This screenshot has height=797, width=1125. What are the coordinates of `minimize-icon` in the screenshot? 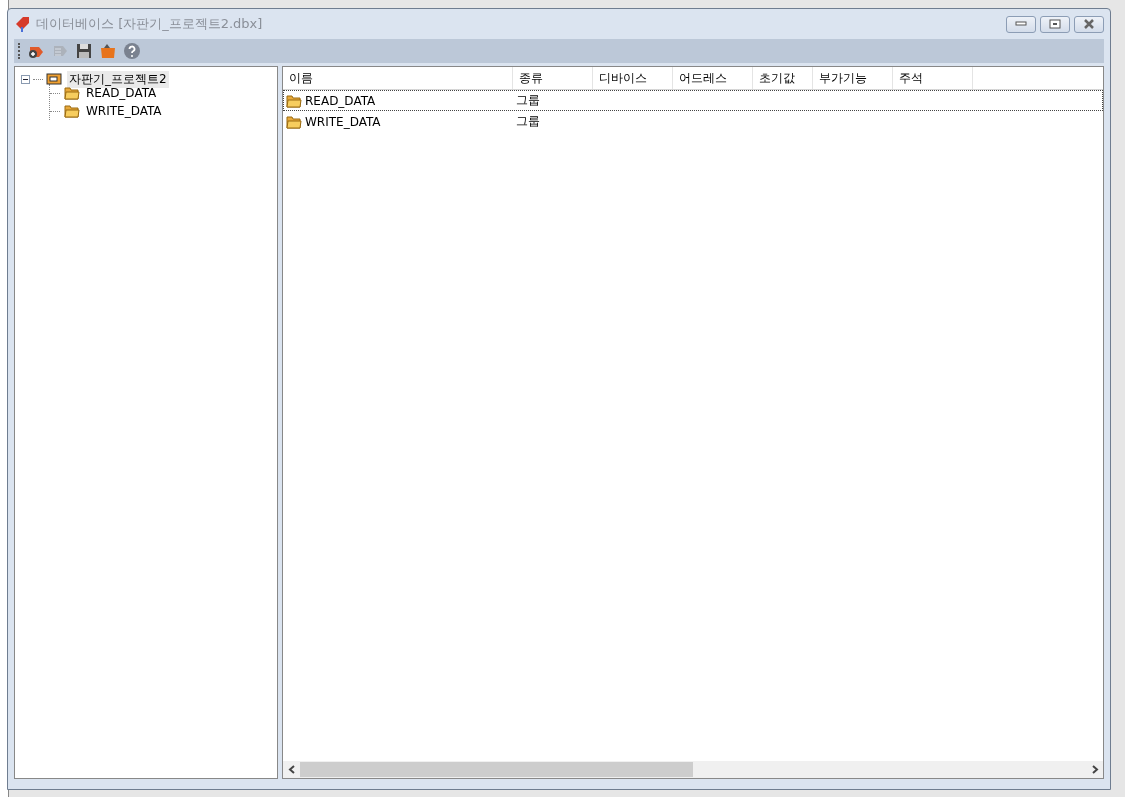 It's located at (1021, 24).